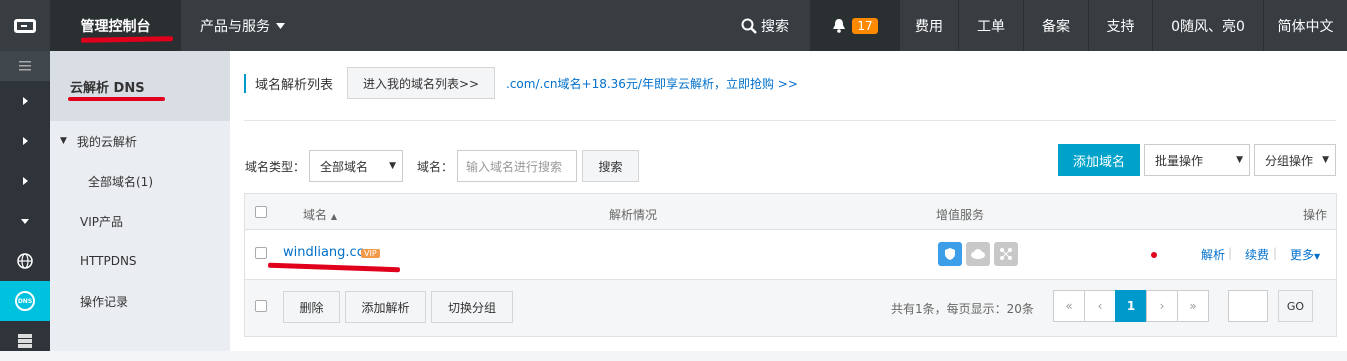 This screenshot has width=1347, height=361. I want to click on add-record-button: 添加解析, so click(385, 307).